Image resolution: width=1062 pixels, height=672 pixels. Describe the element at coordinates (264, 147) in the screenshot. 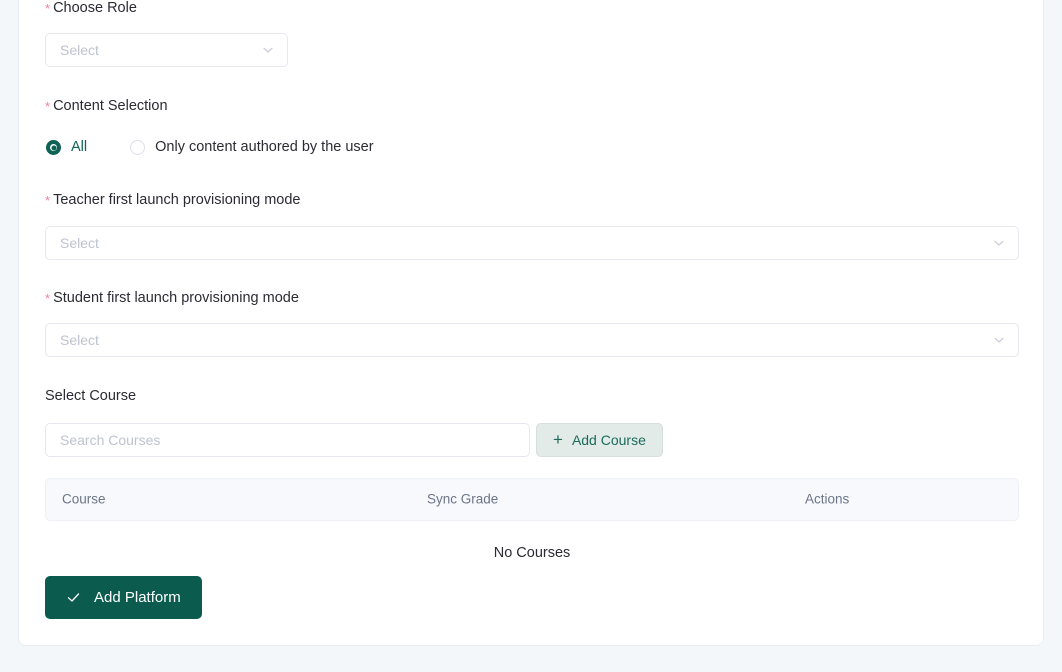

I see `radio-option-authored-label: Only content authored by the user` at that location.